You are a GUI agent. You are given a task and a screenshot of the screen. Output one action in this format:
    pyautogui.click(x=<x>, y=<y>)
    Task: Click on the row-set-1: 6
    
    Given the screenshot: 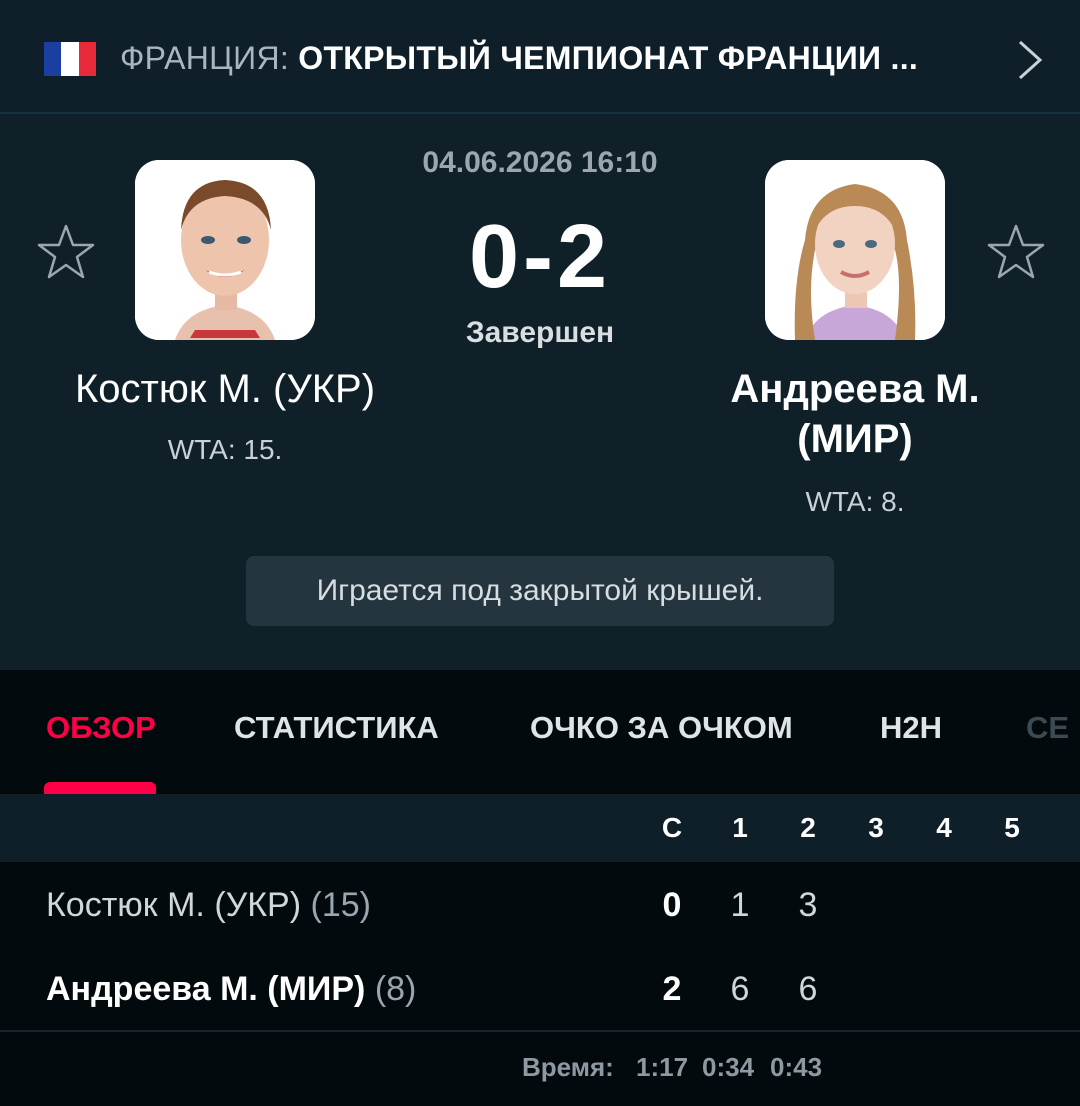 What is the action you would take?
    pyautogui.click(x=740, y=989)
    